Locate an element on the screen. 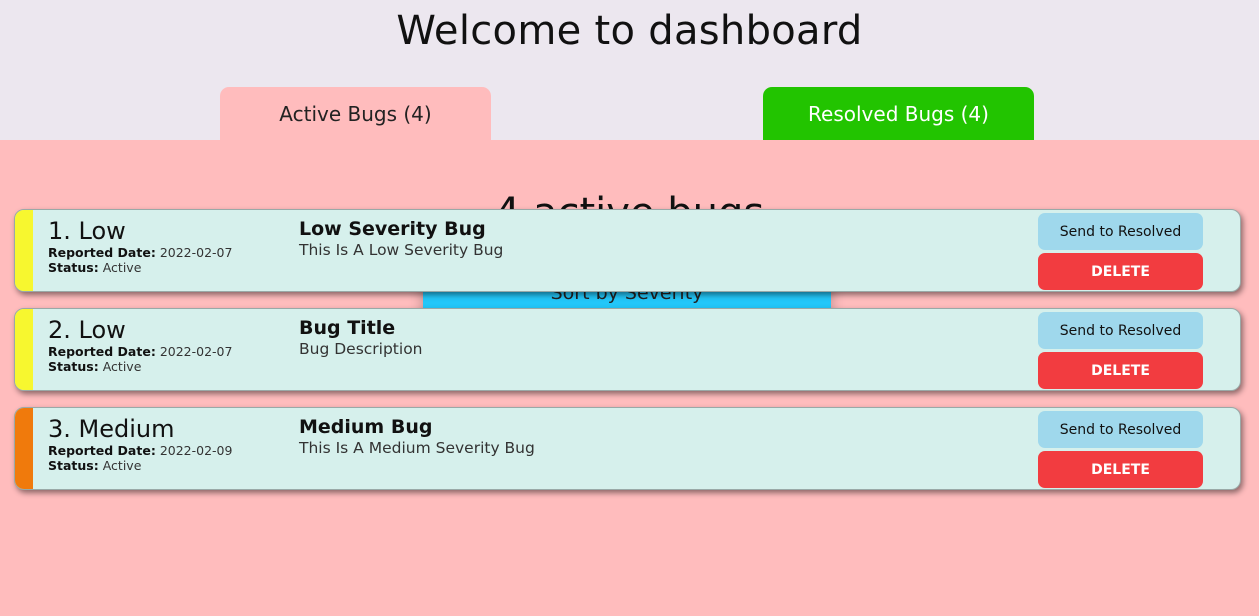  bug-description: This Is A Medium Severity Bug is located at coordinates (417, 448).